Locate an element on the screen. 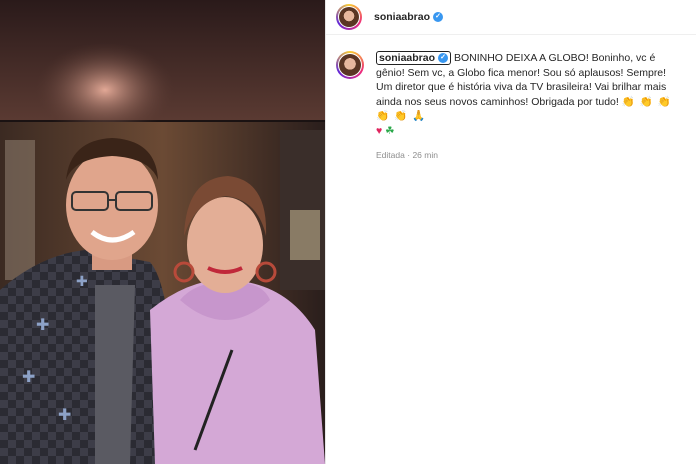  profile-avatar is located at coordinates (349, 17).